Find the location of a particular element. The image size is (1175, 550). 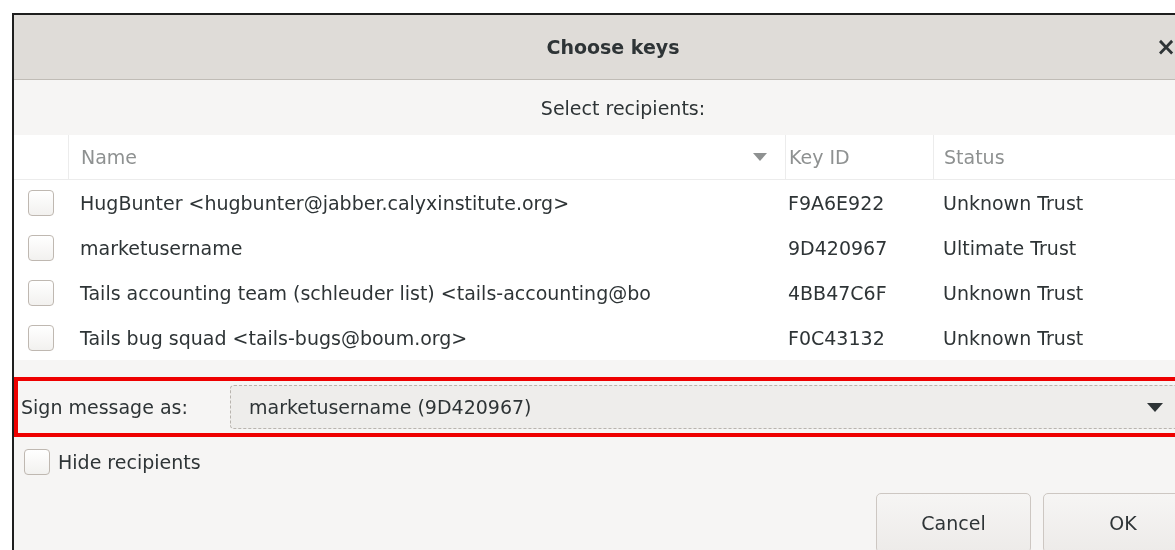

table-cell-text: HugBunter <hugbunter@jabber.calyxinstitute.org> is located at coordinates (325, 202).